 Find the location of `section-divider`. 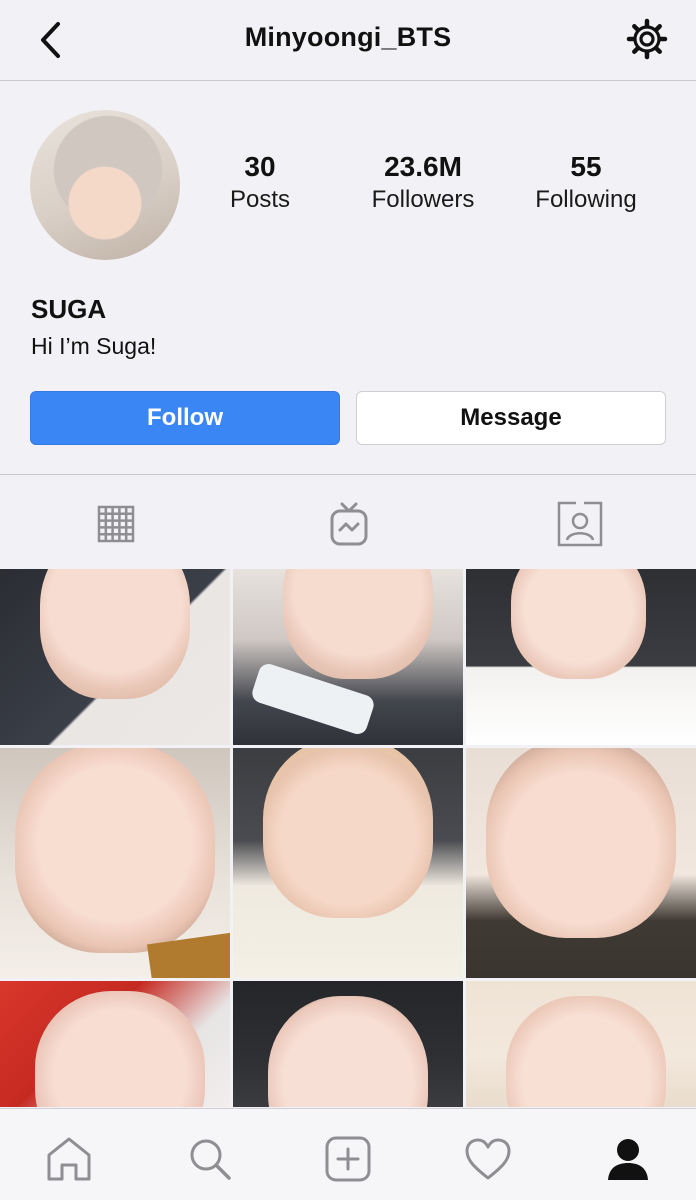

section-divider is located at coordinates (348, 474).